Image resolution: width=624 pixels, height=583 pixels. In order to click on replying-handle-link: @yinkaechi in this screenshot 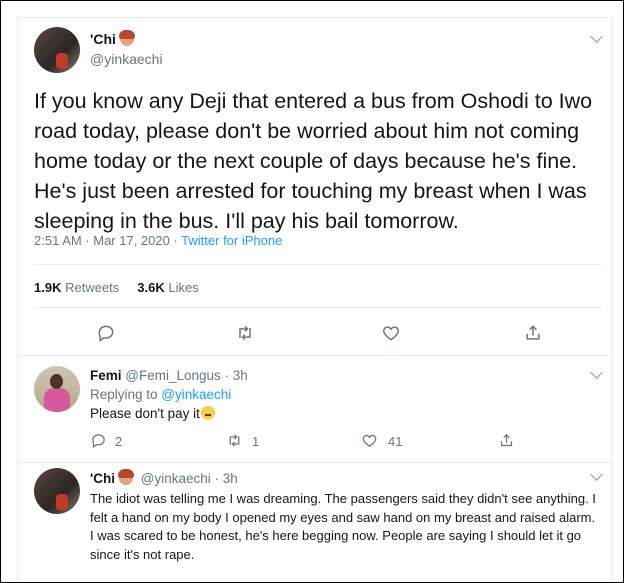, I will do `click(196, 394)`.